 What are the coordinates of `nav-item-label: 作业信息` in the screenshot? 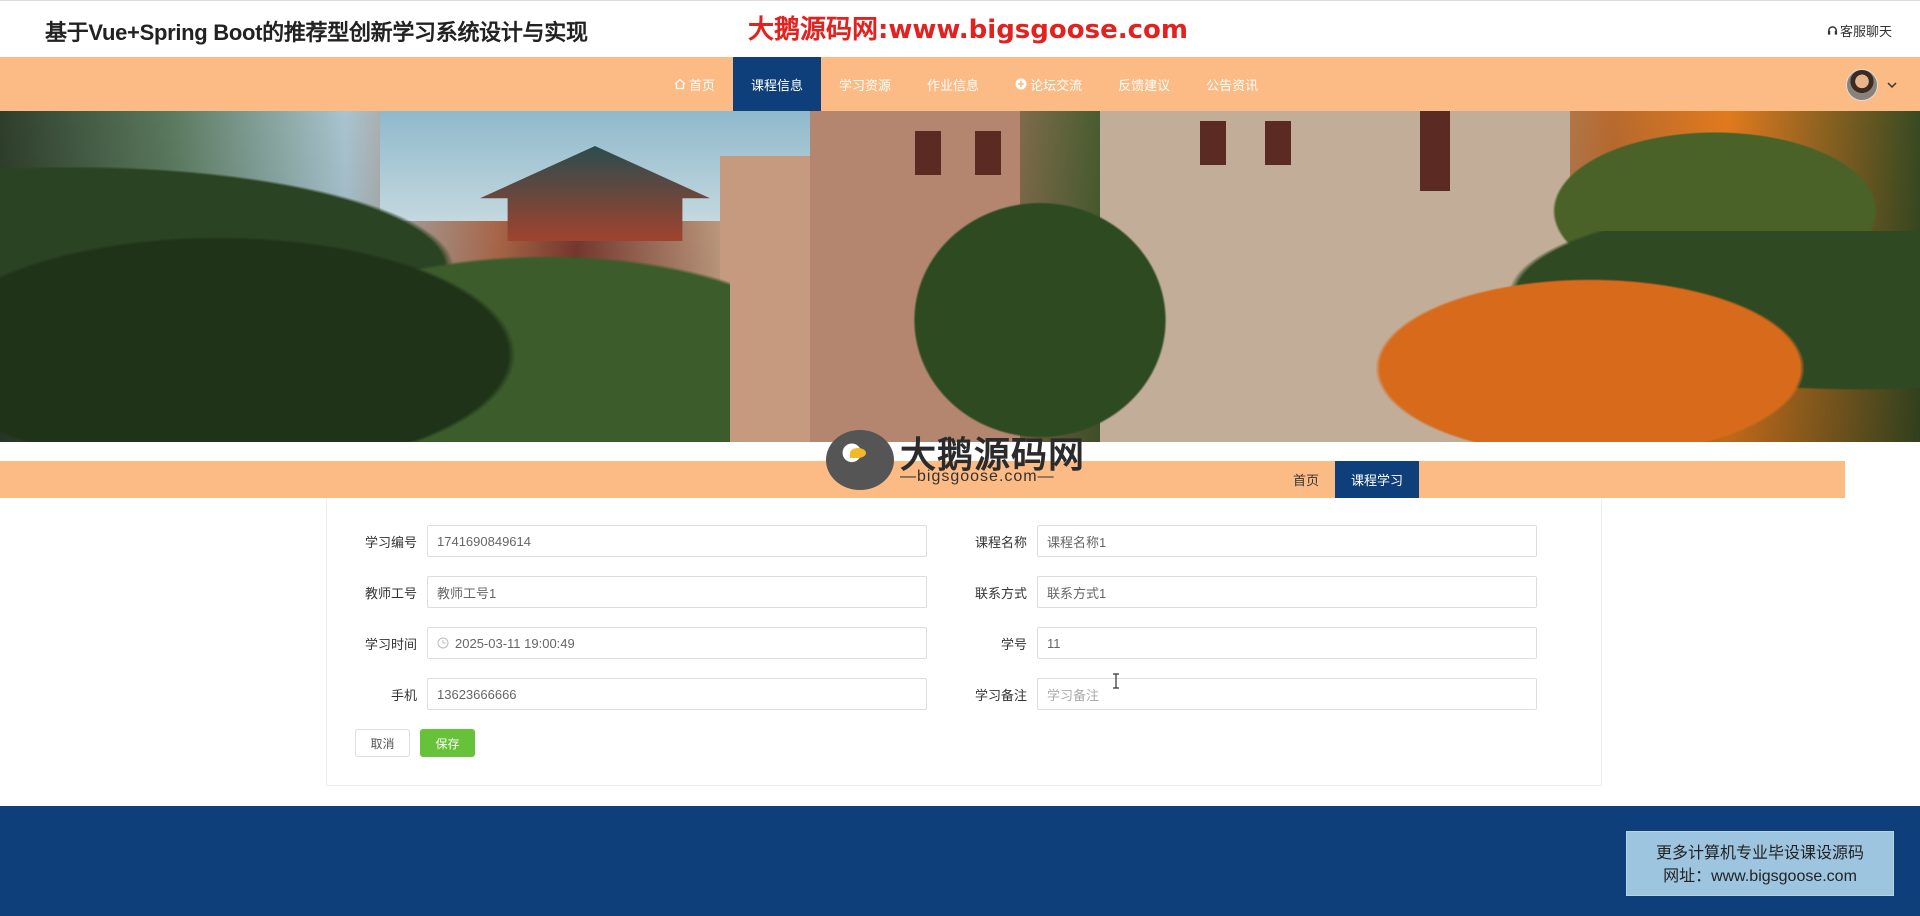 It's located at (953, 85).